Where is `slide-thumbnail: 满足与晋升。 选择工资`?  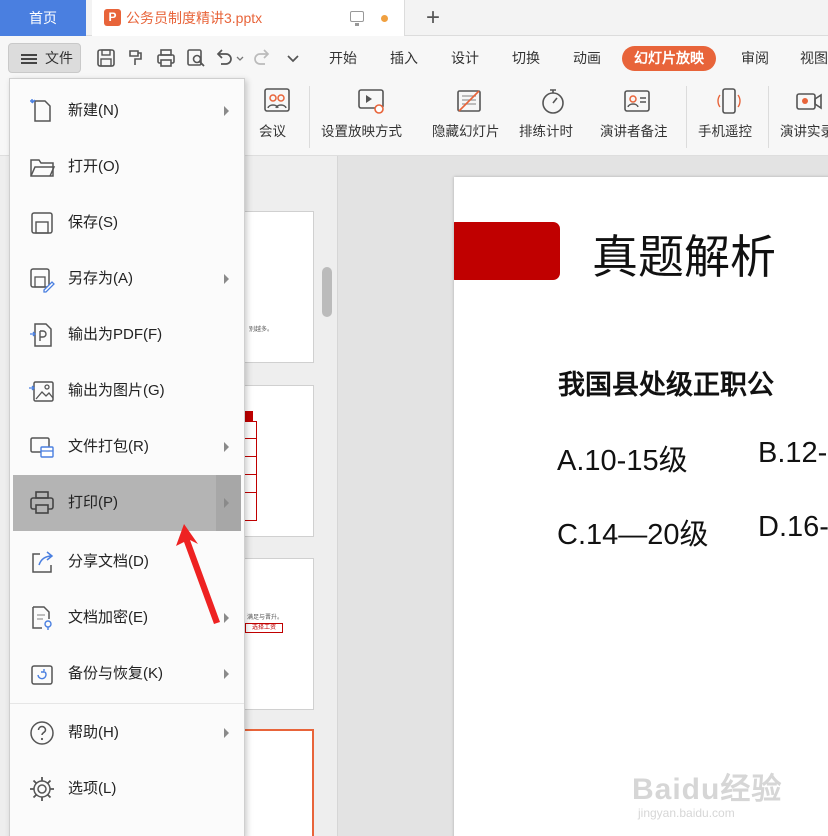 slide-thumbnail: 满足与晋升。 选择工资 is located at coordinates (277, 634).